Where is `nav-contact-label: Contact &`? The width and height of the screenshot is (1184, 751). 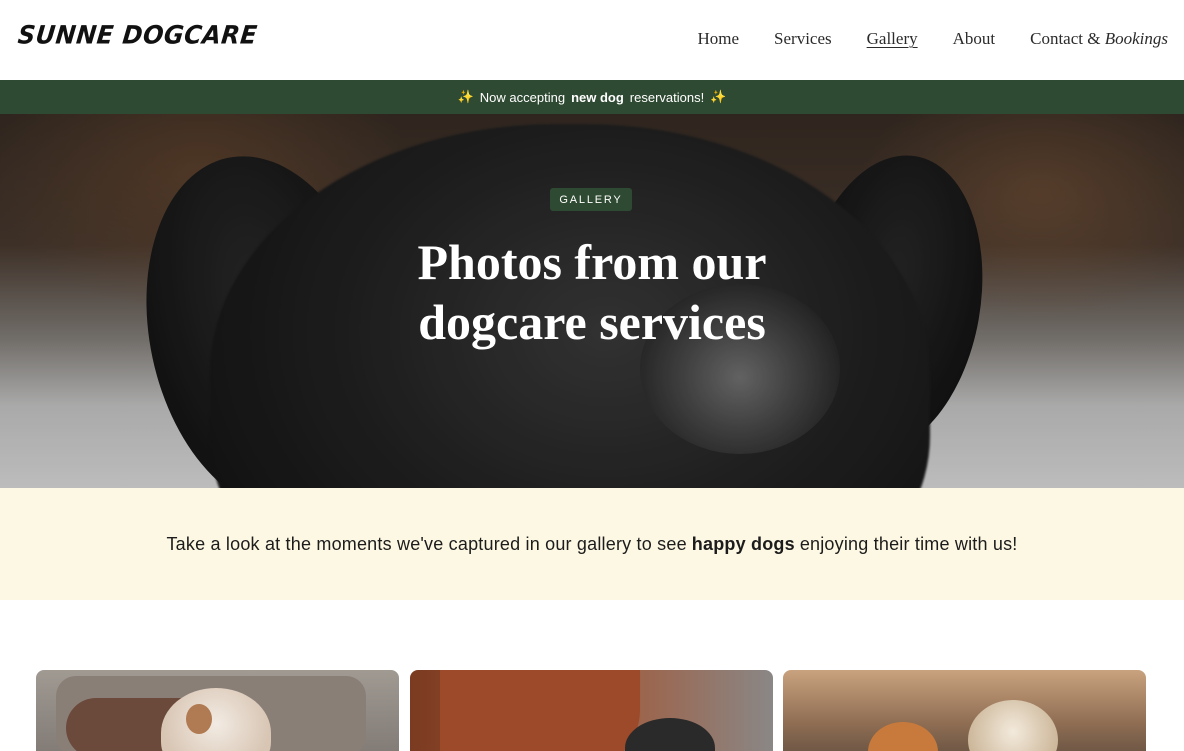
nav-contact-label: Contact & is located at coordinates (1067, 38).